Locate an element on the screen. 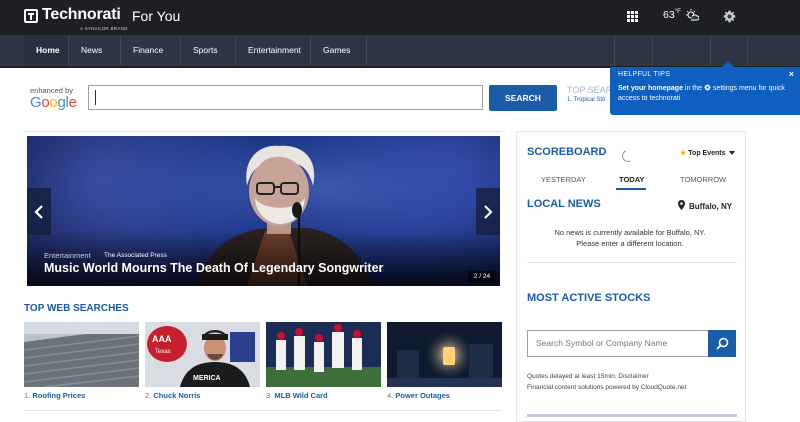 This screenshot has height=422, width=800. nav-news: News is located at coordinates (95, 59).